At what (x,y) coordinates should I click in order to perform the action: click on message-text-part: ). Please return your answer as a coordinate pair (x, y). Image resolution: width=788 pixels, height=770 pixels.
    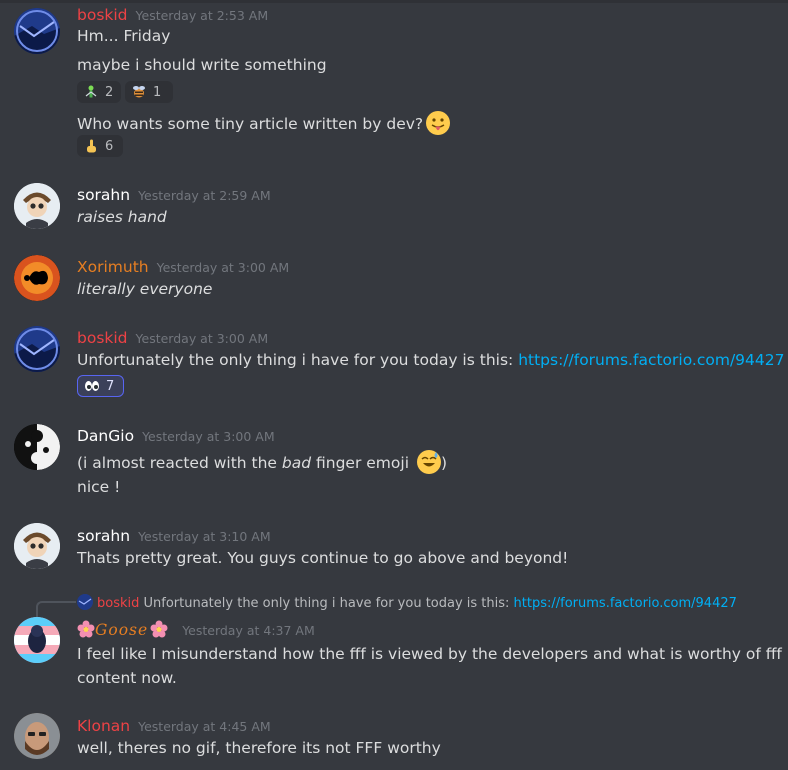
    Looking at the image, I should click on (443, 463).